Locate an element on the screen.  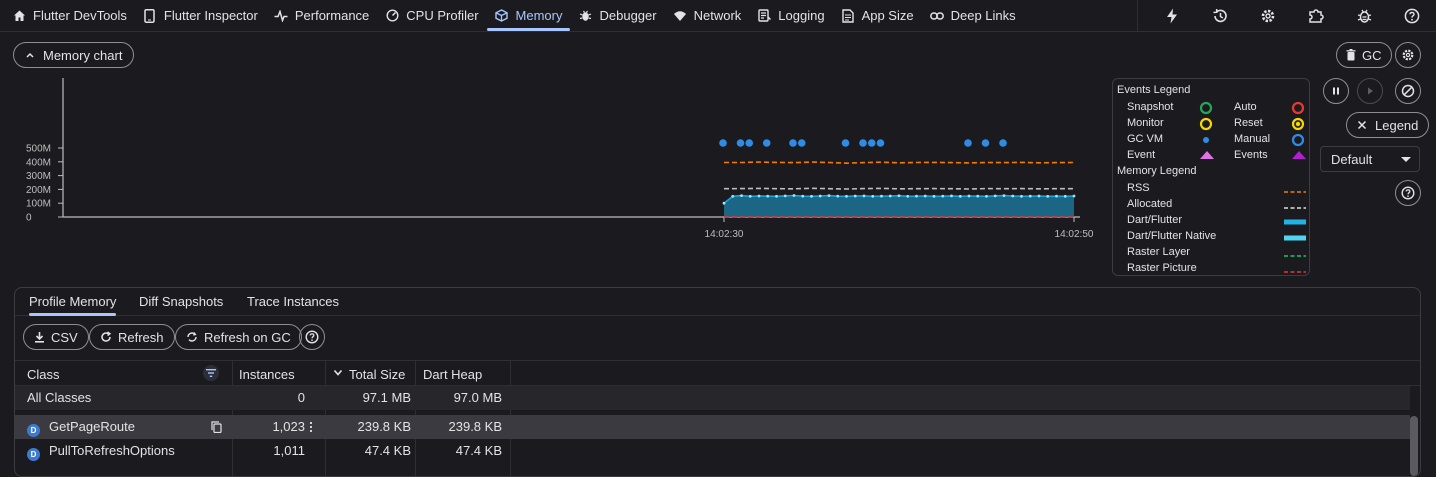
tab-logging: Logging is located at coordinates (790, 16).